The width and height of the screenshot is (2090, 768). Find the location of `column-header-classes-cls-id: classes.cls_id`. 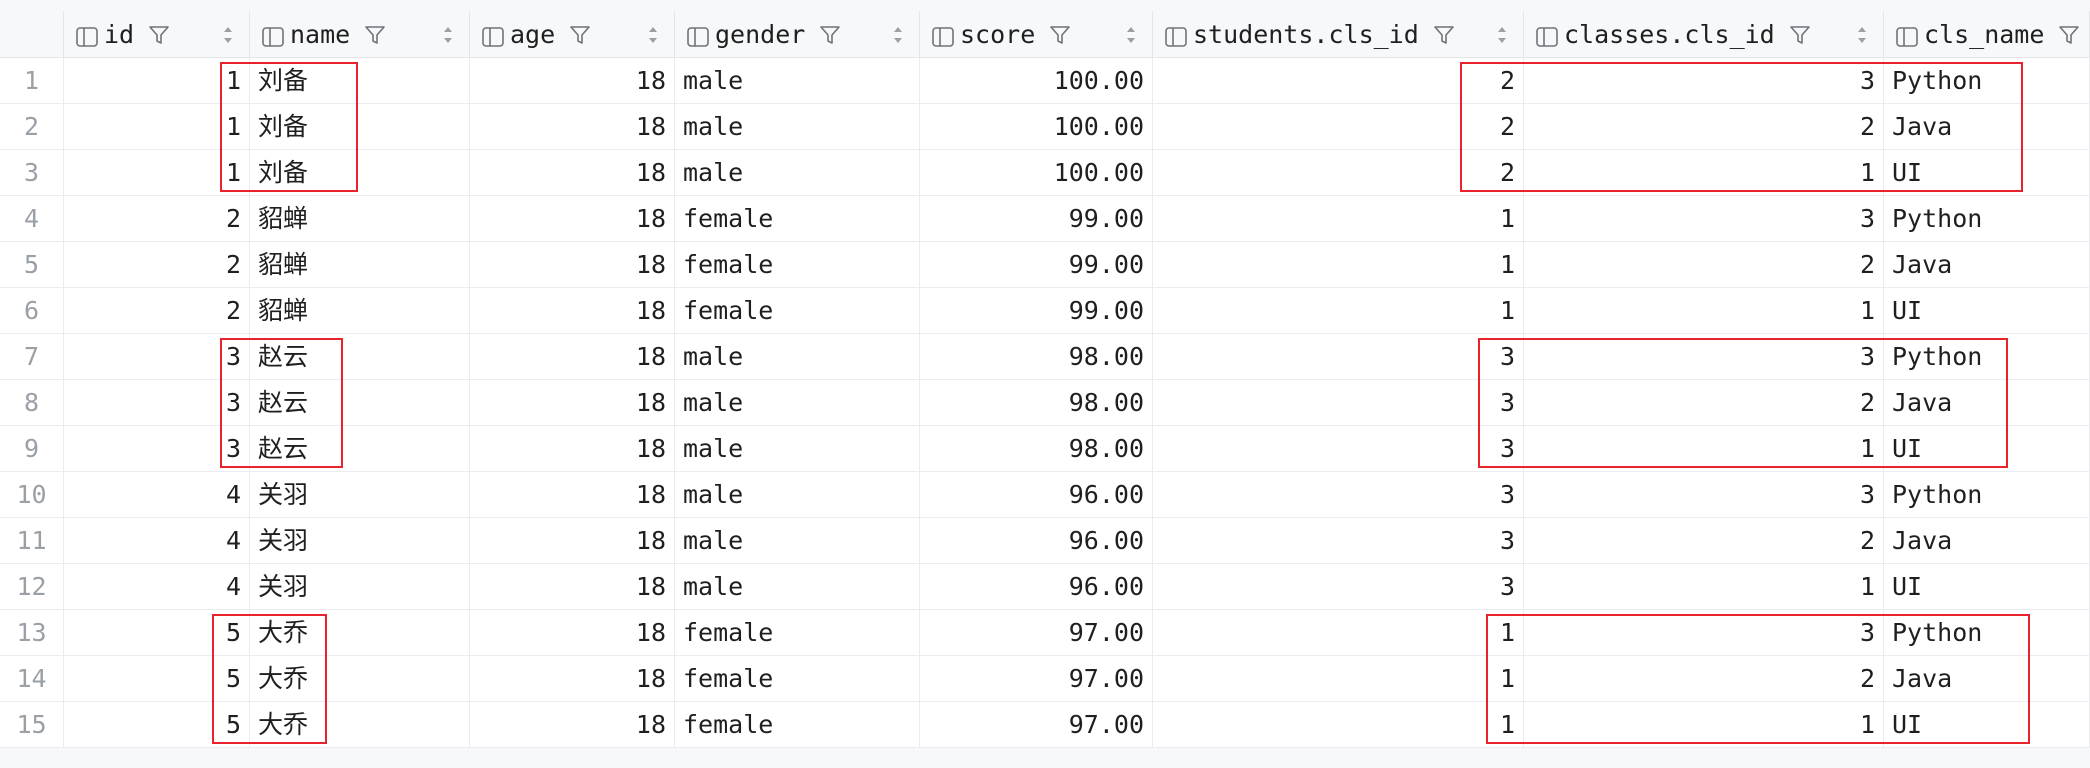

column-header-classes-cls-id: classes.cls_id is located at coordinates (1704, 34).